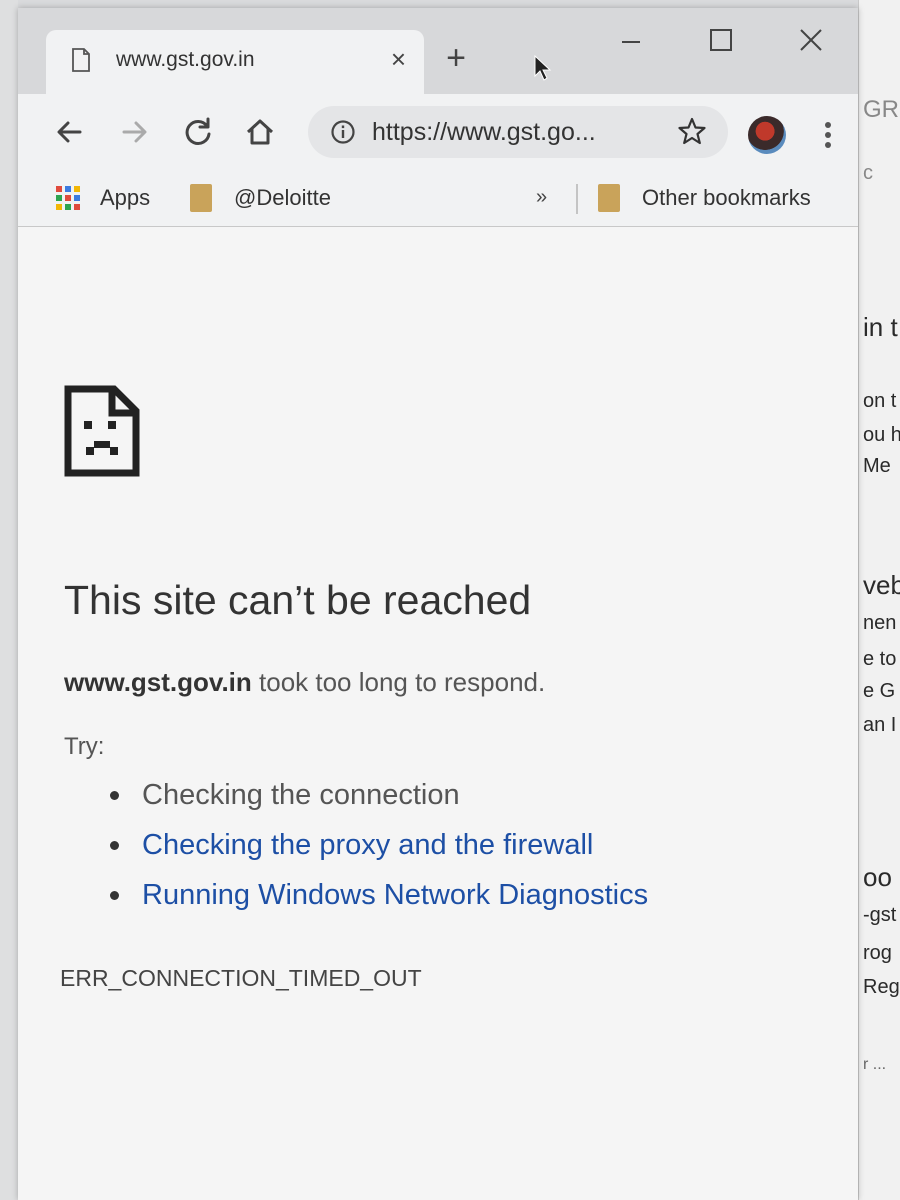 The image size is (900, 1200). Describe the element at coordinates (68, 198) in the screenshot. I see `apps-grid-icon` at that location.